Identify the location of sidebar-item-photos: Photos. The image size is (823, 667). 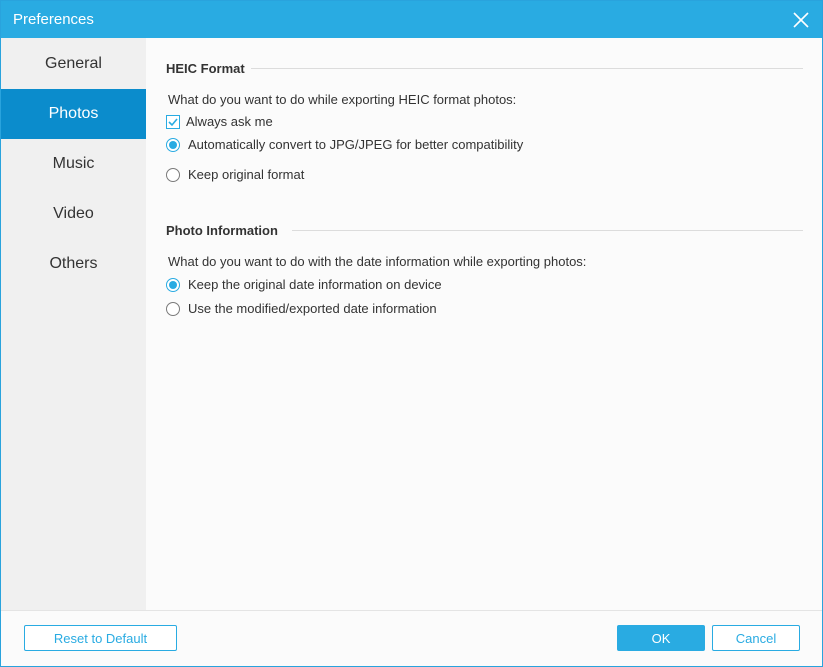
(73, 114).